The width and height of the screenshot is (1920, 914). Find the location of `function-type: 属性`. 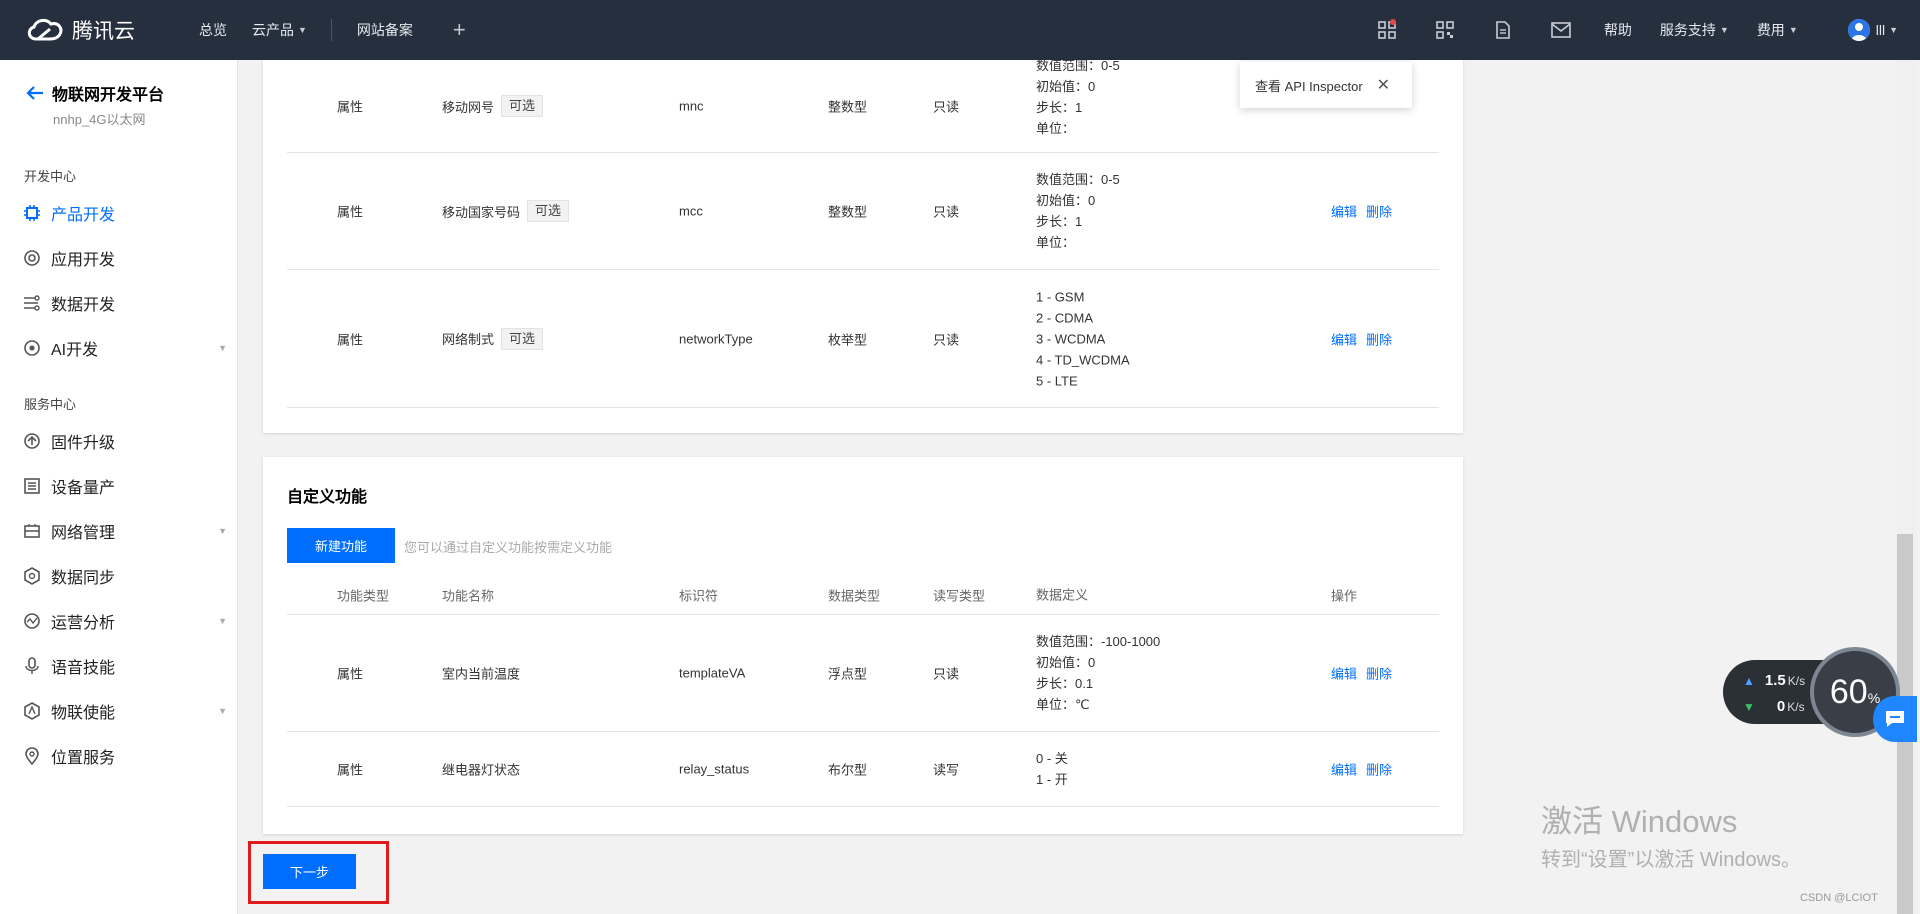

function-type: 属性 is located at coordinates (350, 107).